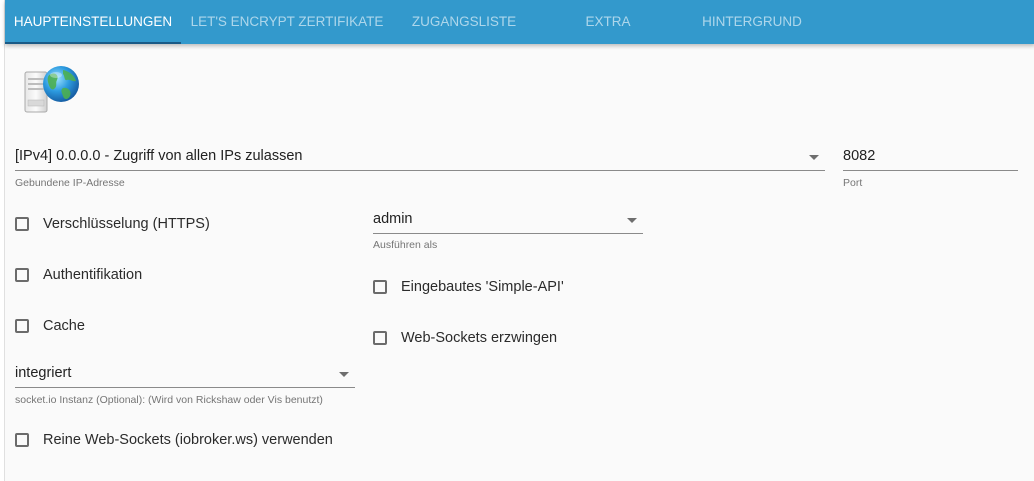  Describe the element at coordinates (70, 183) in the screenshot. I see `ip-address-helper: Gebundene IP-Adresse` at that location.